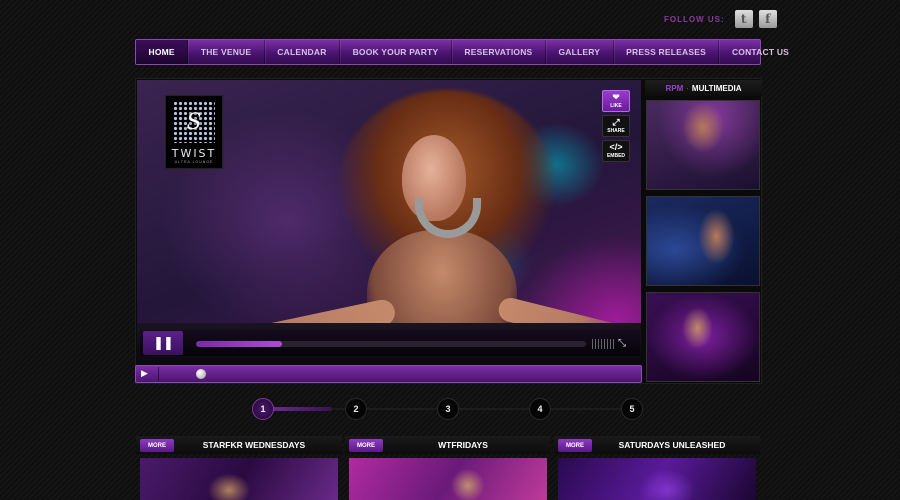  I want to click on event-card: MORE SATURDAYS UNLEASHED, so click(657, 468).